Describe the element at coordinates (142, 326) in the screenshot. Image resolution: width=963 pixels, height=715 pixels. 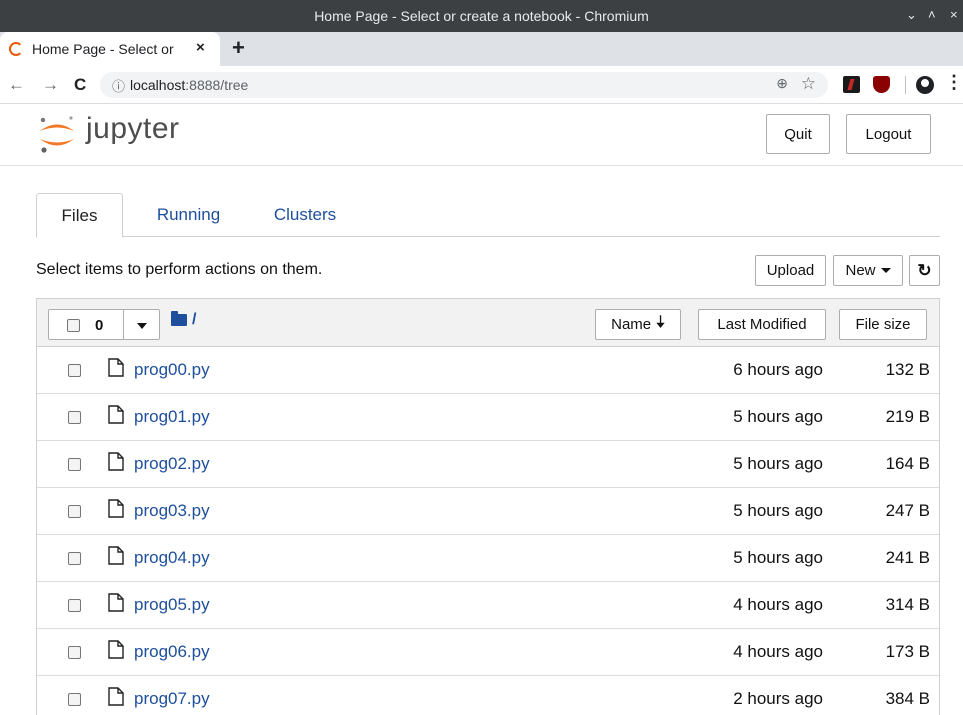
I see `select-menu-dropdown-icon` at that location.